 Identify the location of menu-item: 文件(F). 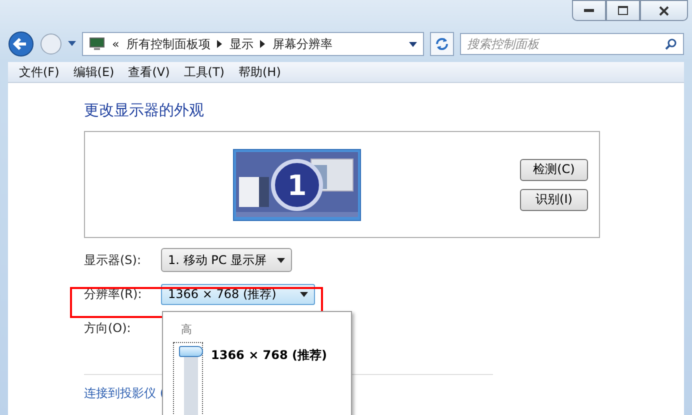
(39, 72).